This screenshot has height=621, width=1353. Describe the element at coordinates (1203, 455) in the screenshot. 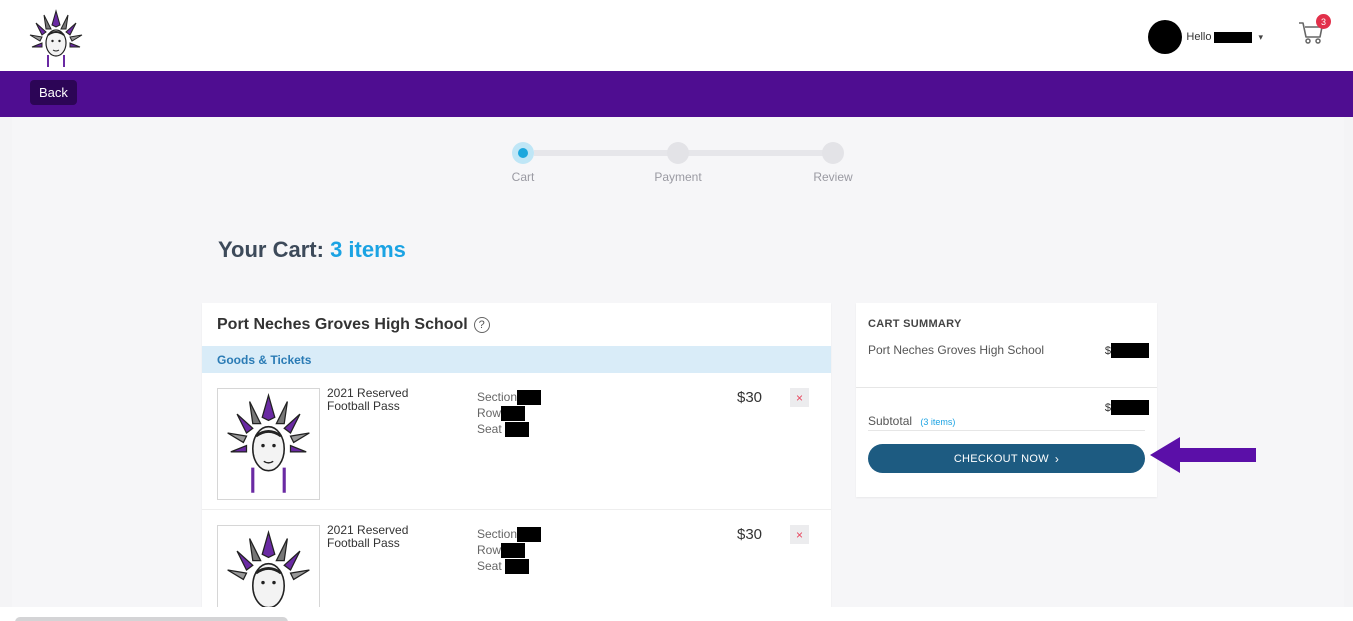

I see `left-arrow-icon` at that location.